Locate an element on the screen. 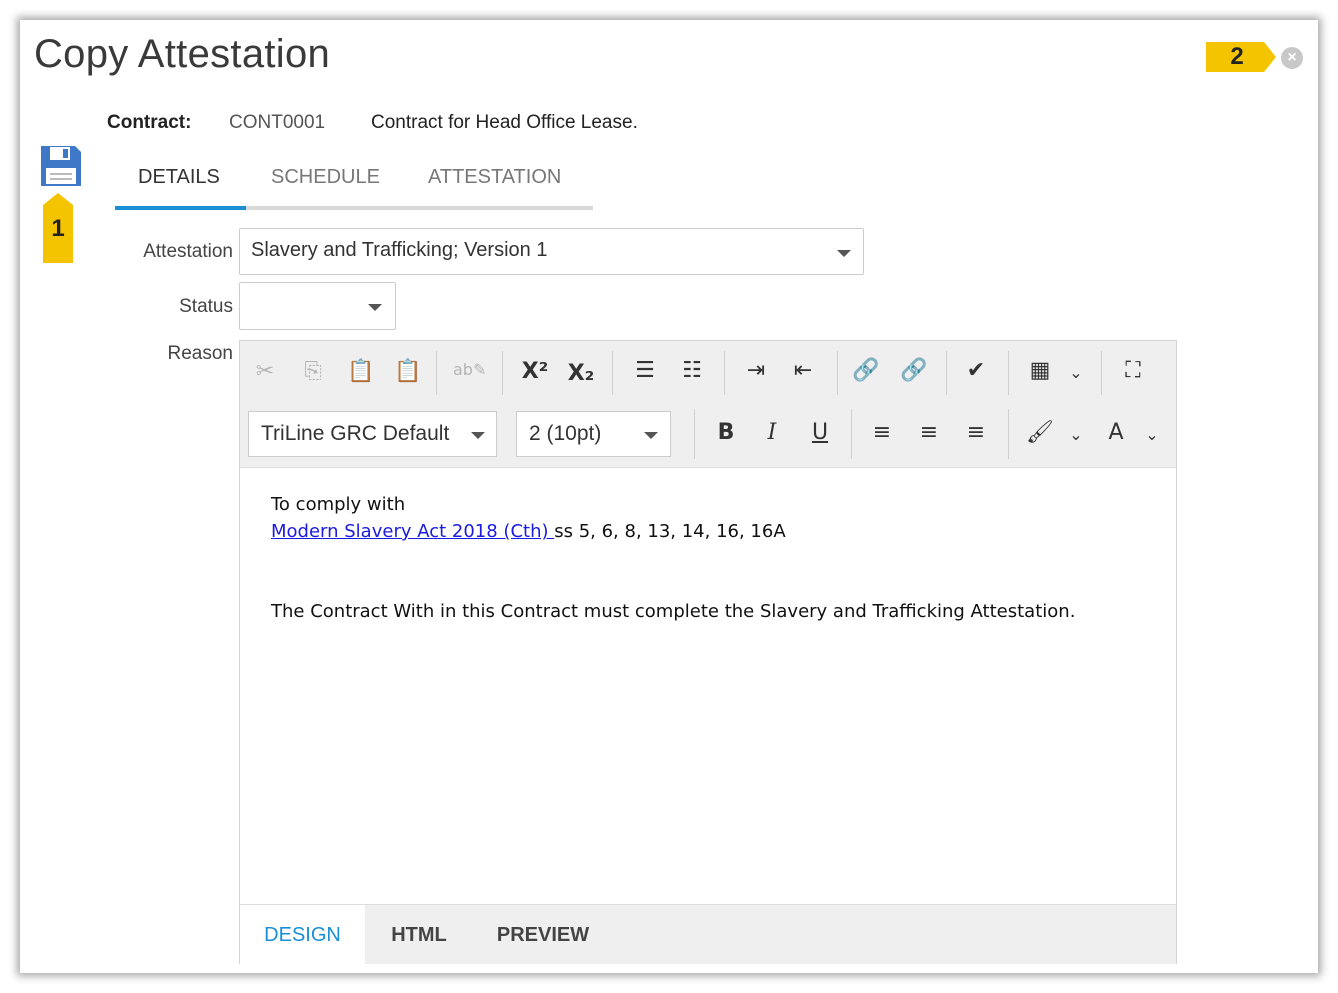 The height and width of the screenshot is (993, 1338). contract-code: CONT0001 is located at coordinates (277, 122).